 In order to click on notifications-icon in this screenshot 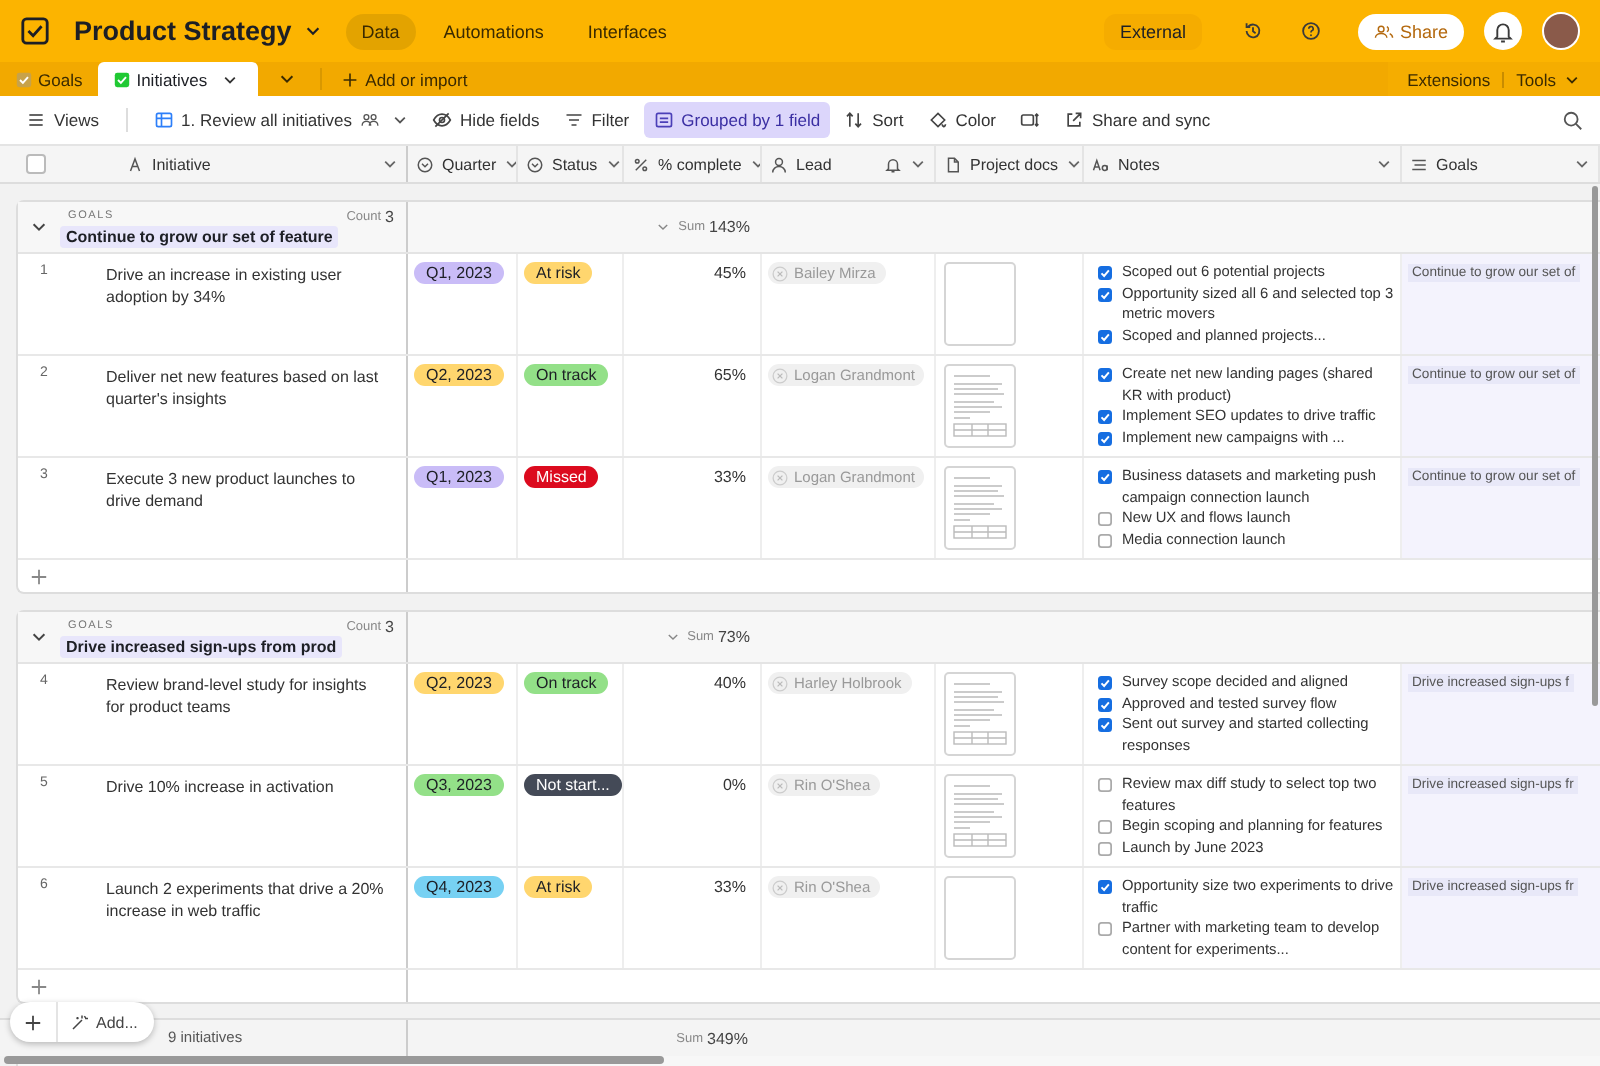, I will do `click(1503, 31)`.